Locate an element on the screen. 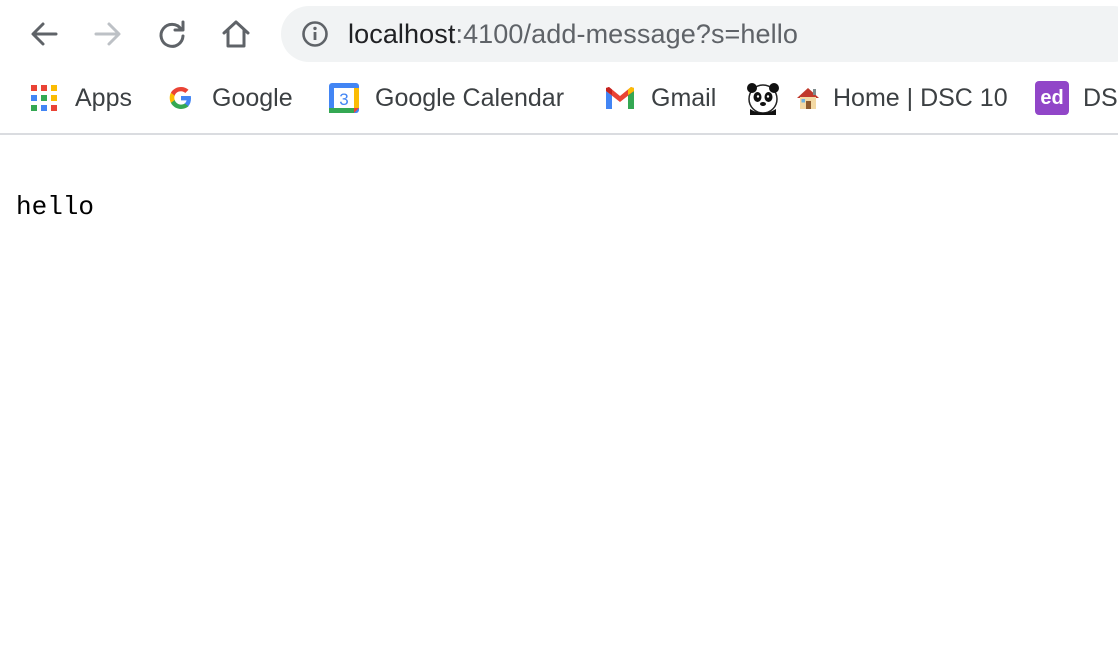 The width and height of the screenshot is (1118, 662). bookmark-home-dsc10: Home | DSC 10 is located at coordinates (901, 98).